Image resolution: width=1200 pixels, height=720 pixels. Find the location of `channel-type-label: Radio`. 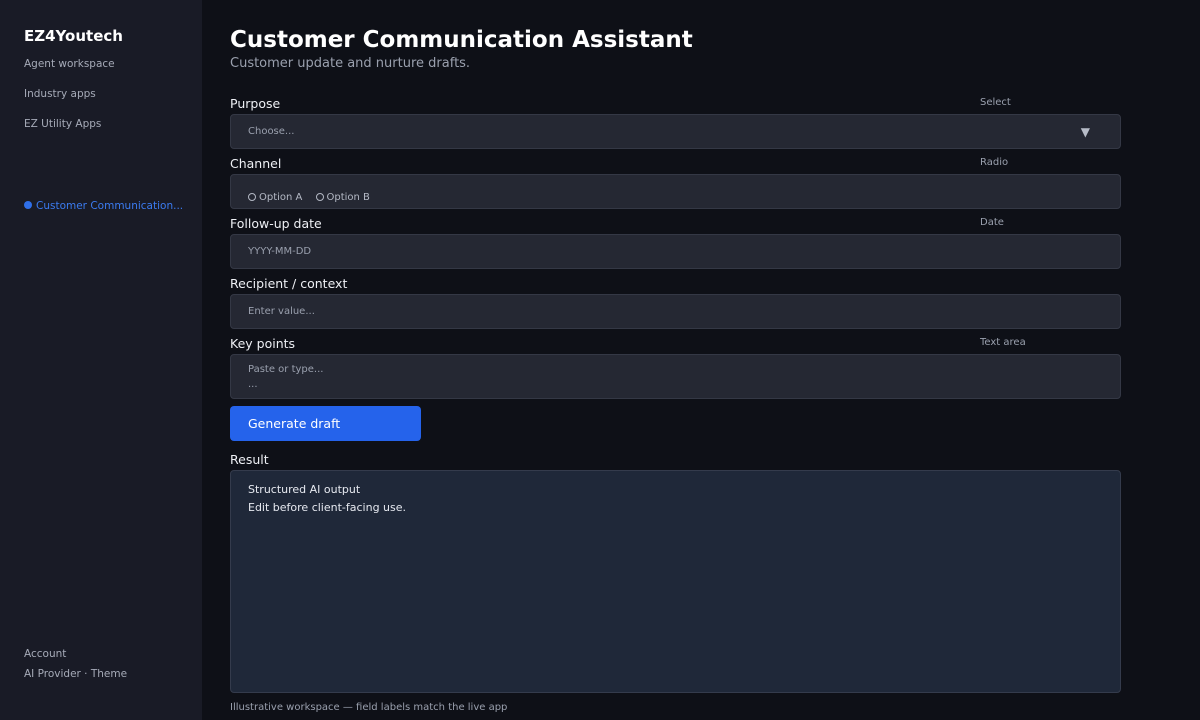

channel-type-label: Radio is located at coordinates (994, 162).